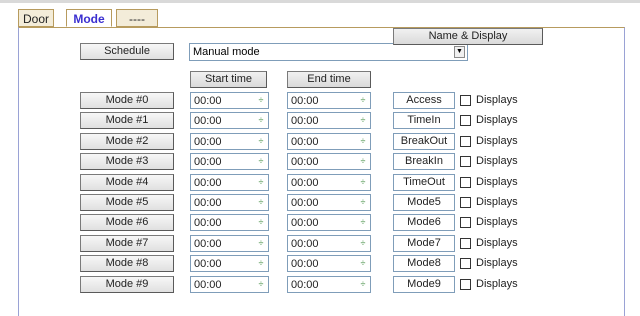 The height and width of the screenshot is (316, 640). I want to click on mode-button: Mode #5, so click(127, 202).